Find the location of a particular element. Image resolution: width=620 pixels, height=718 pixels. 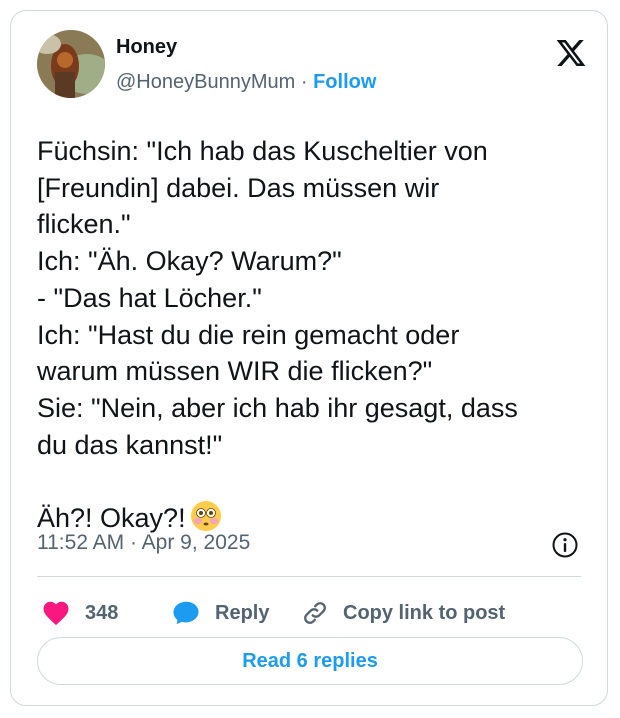

flushed-face-emoji-icon is located at coordinates (206, 516).